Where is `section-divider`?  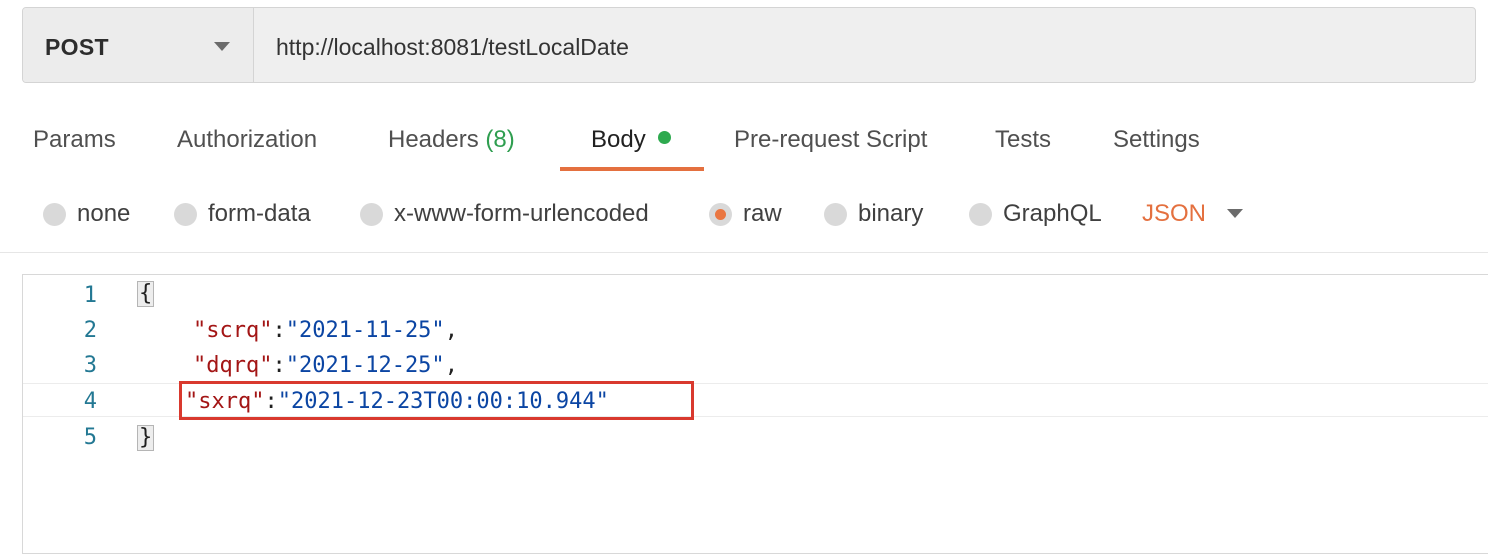 section-divider is located at coordinates (744, 252).